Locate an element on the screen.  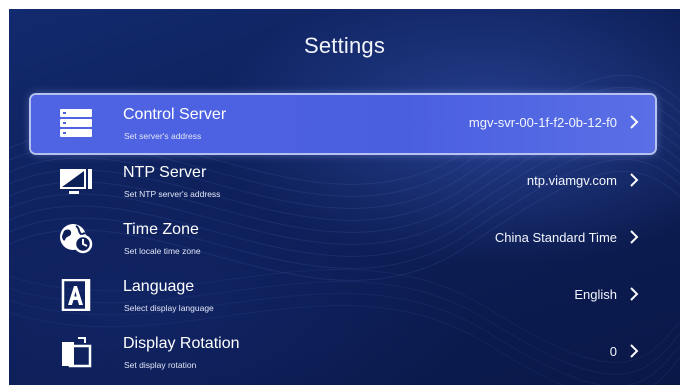
settings-item-description: Set locale time zone is located at coordinates (162, 251).